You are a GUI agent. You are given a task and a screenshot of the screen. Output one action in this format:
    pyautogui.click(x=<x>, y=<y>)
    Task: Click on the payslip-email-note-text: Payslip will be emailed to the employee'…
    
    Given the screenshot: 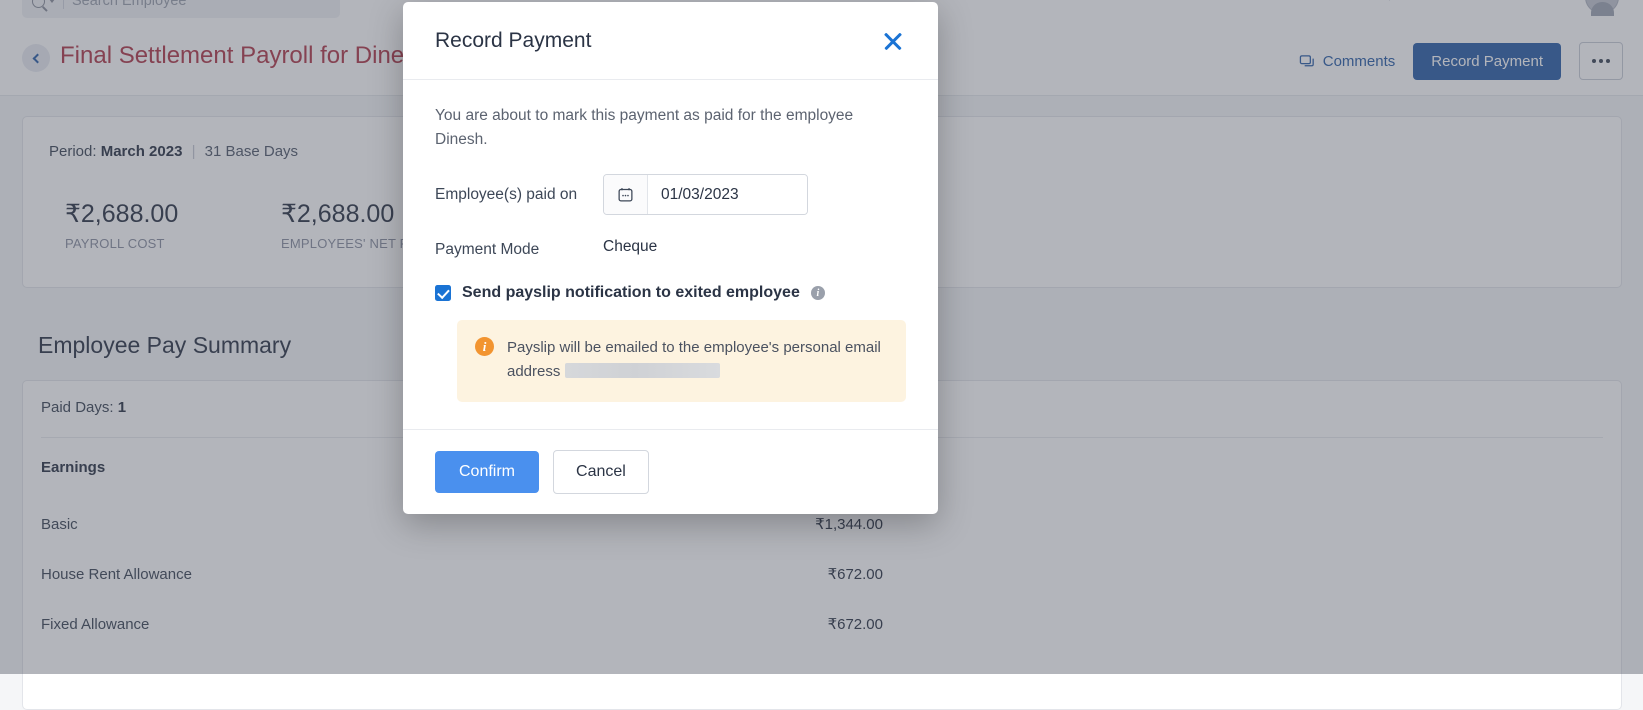 What is the action you would take?
    pyautogui.click(x=697, y=360)
    